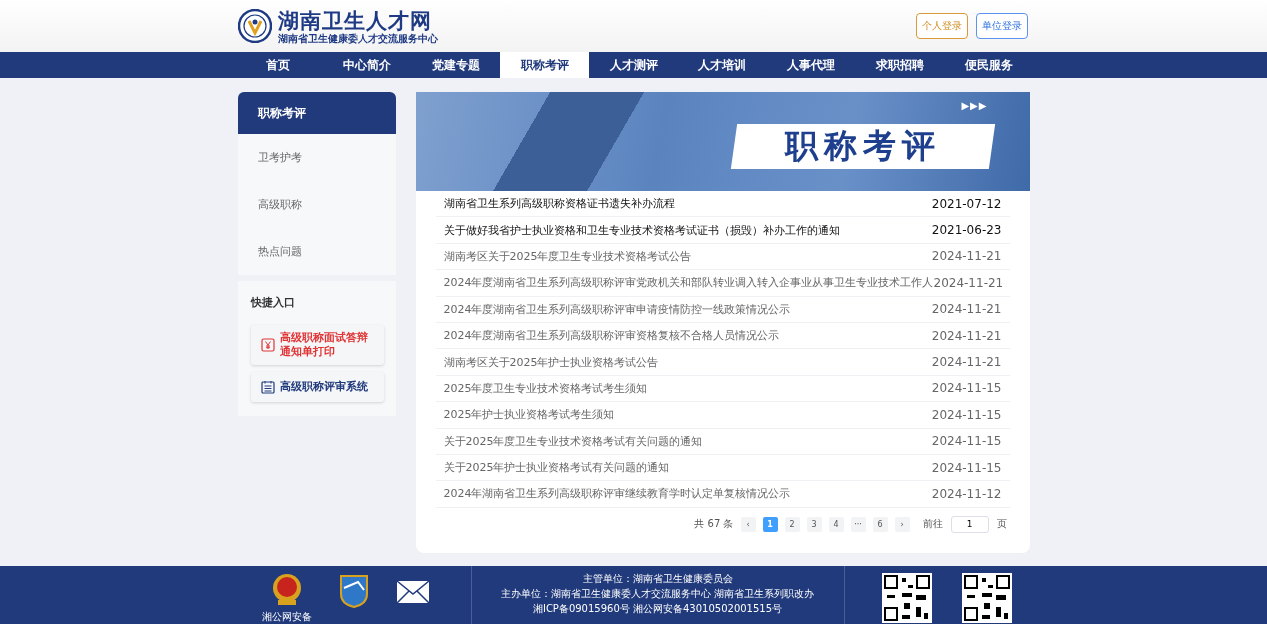 Image resolution: width=1267 pixels, height=624 pixels. I want to click on nav-tab: 便民服务, so click(989, 65).